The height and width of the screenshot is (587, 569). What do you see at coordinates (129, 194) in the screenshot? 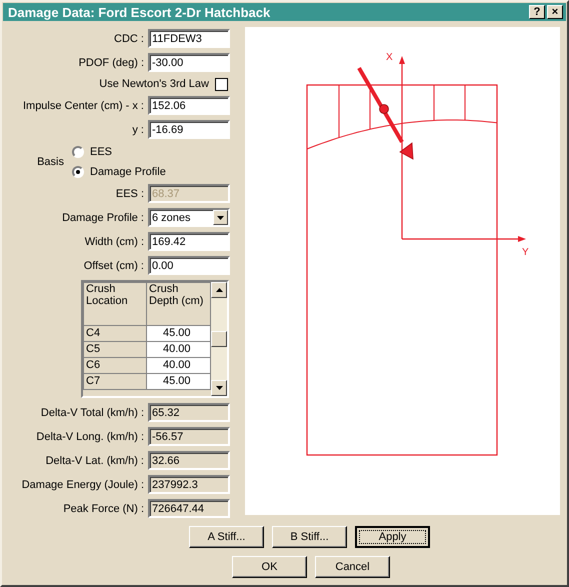
I see `field-label: EES :` at bounding box center [129, 194].